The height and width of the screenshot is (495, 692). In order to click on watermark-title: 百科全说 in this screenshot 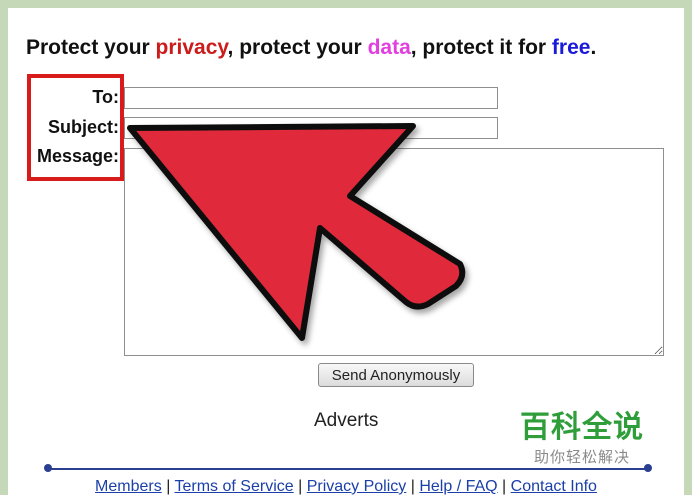, I will do `click(582, 427)`.